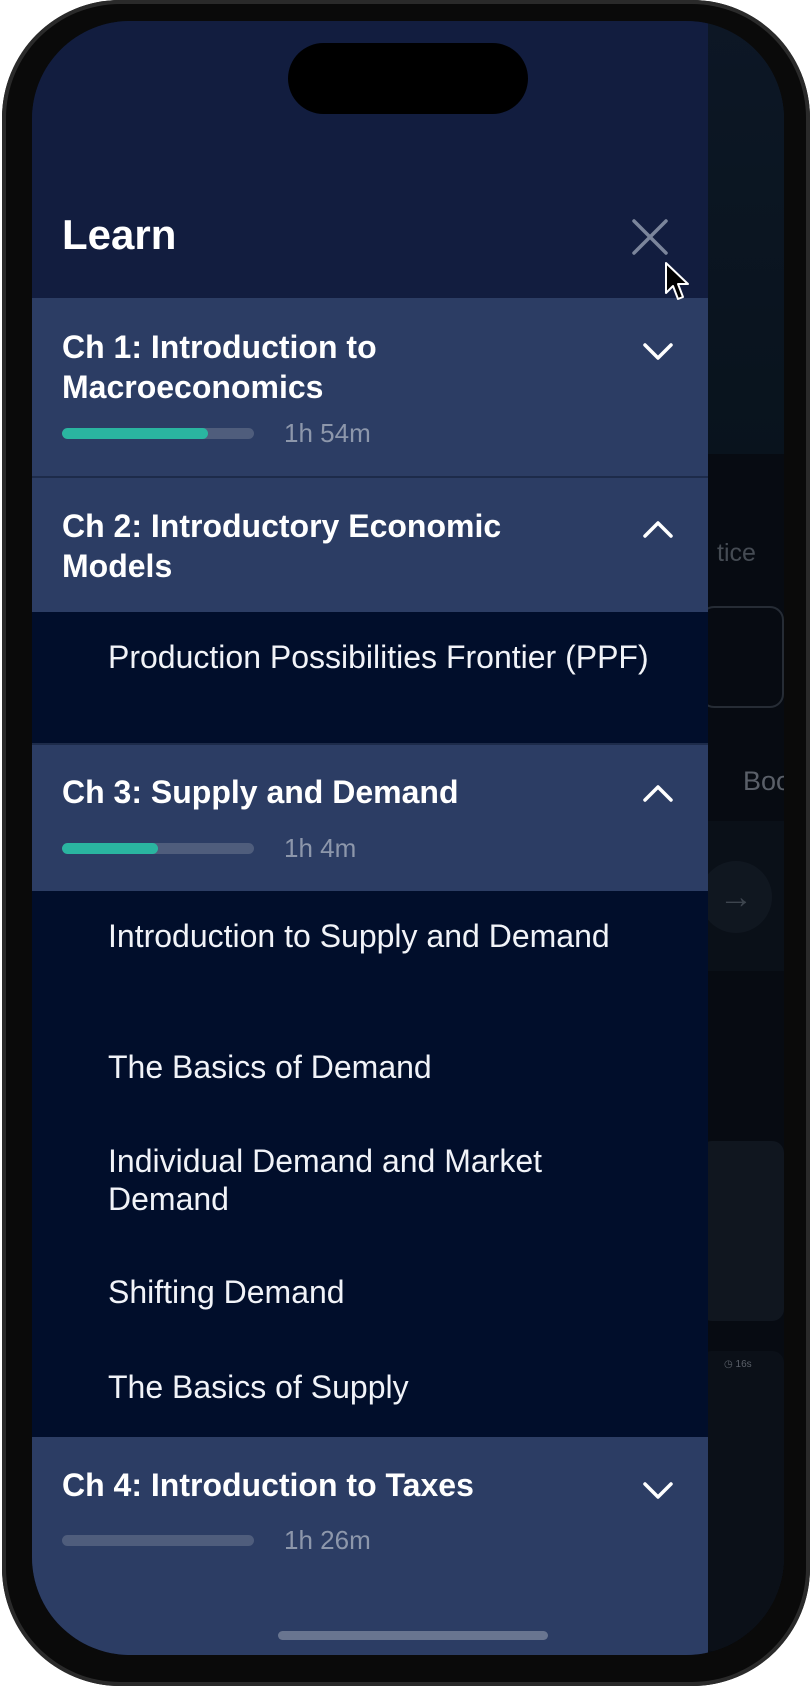 This screenshot has width=812, height=1686. I want to click on chapter-title: Ch 3: Supply and Demand, so click(260, 792).